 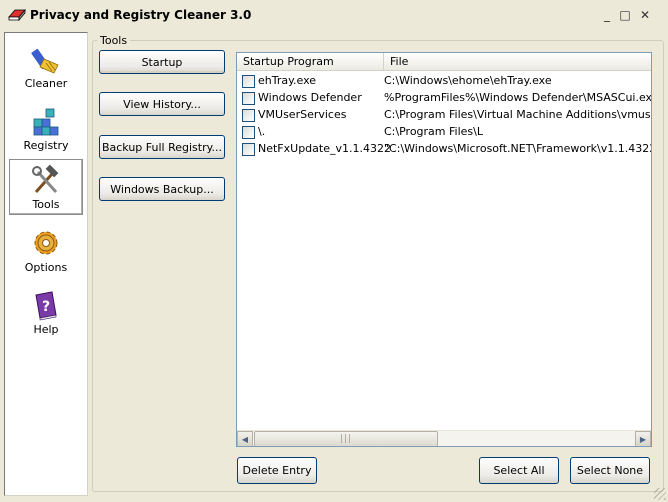 I want to click on help-book-icon: ?, so click(x=46, y=306).